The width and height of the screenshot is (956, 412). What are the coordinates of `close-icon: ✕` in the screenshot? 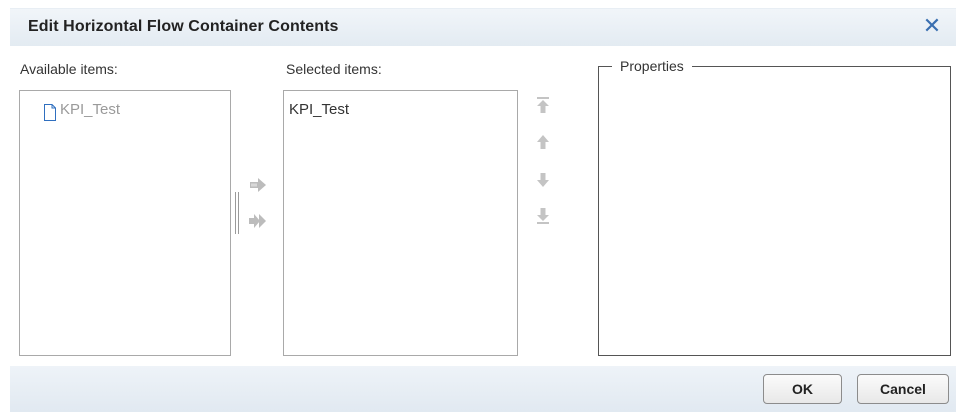 It's located at (932, 26).